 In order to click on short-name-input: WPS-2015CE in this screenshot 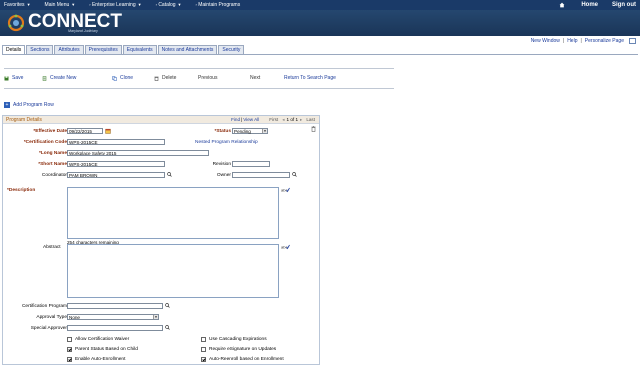, I will do `click(116, 164)`.